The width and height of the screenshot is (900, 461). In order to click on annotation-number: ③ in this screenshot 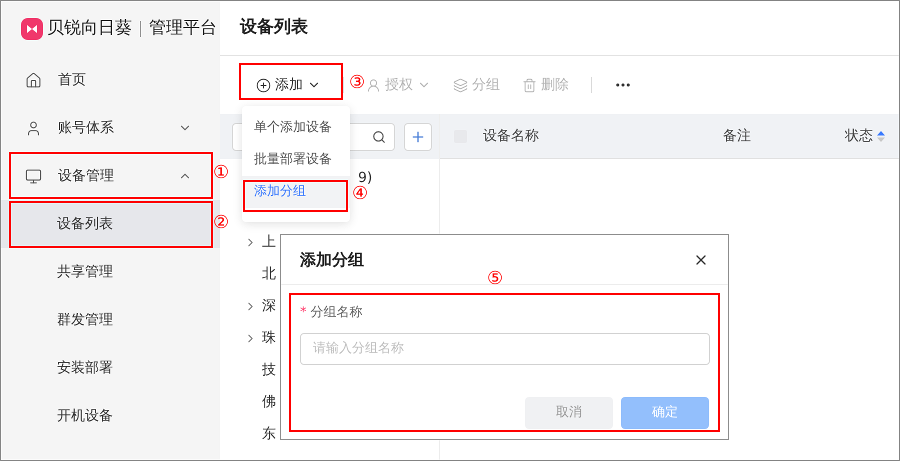, I will do `click(357, 83)`.